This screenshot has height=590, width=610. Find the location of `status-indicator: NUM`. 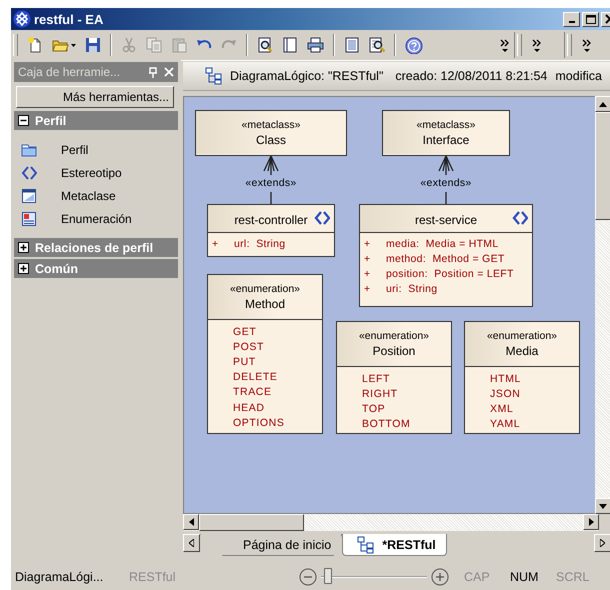

status-indicator: NUM is located at coordinates (525, 577).